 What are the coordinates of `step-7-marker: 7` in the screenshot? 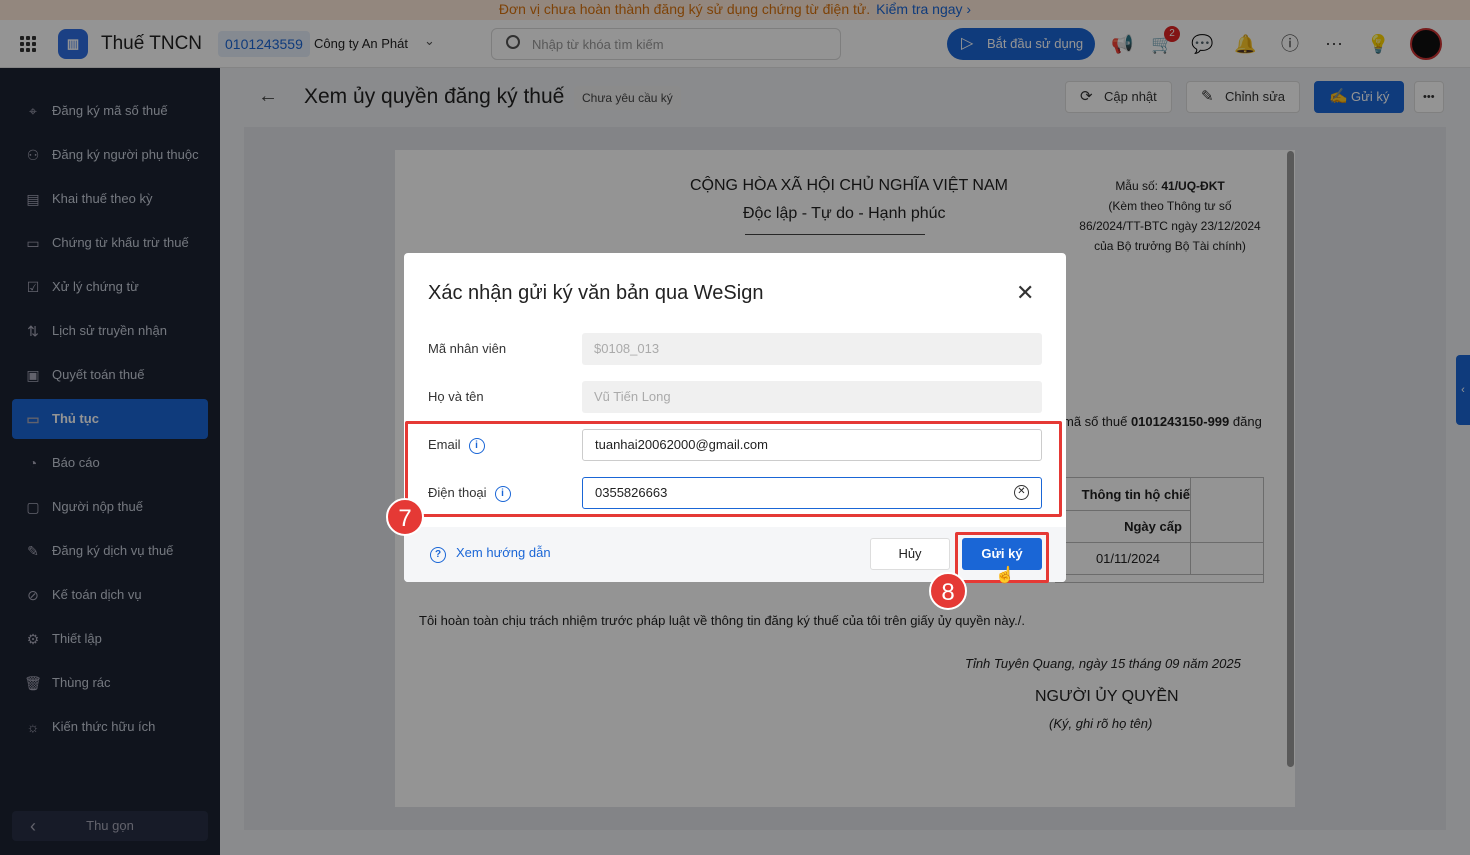 It's located at (405, 517).